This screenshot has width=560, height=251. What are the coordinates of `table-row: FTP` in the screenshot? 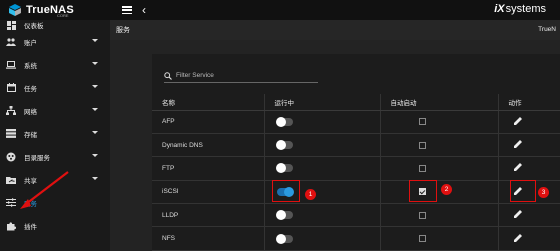 It's located at (356, 168).